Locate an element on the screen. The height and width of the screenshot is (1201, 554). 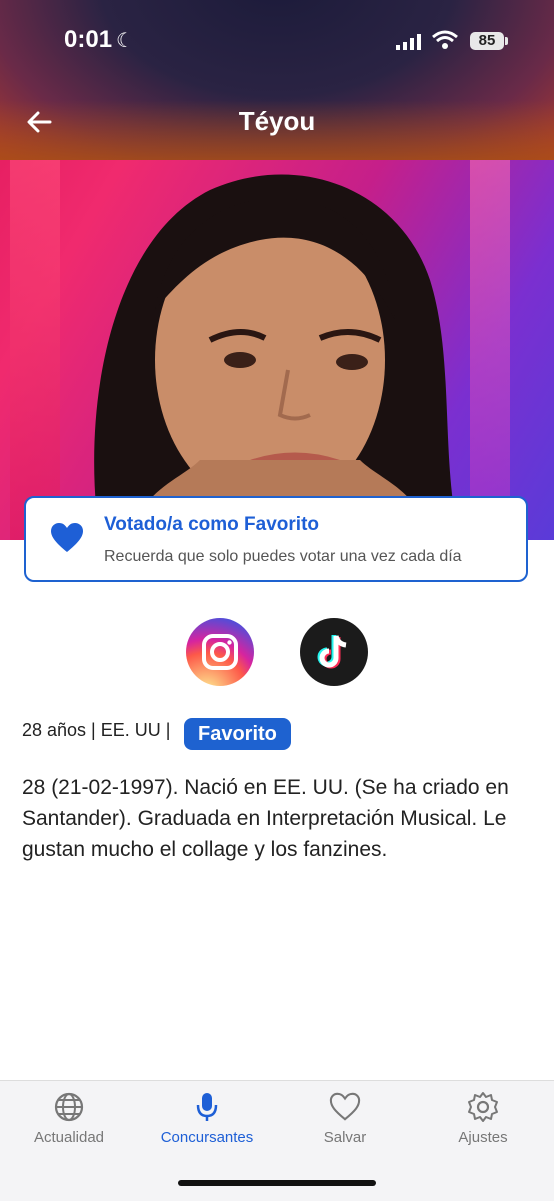
tab-label: Concursantes is located at coordinates (207, 1137).